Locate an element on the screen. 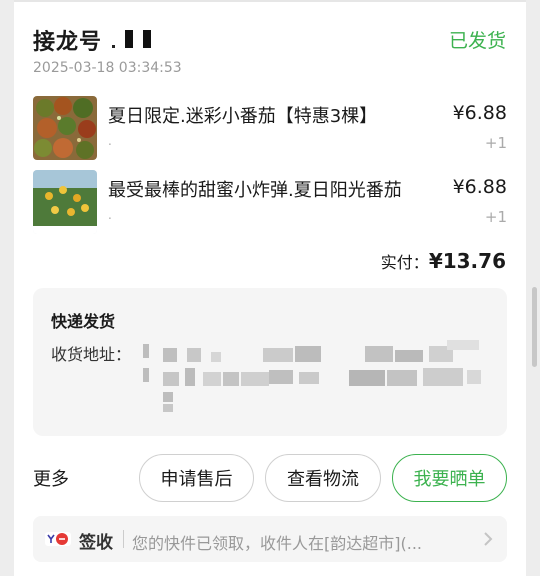 Image resolution: width=540 pixels, height=576 pixels. paid-label: 实付： is located at coordinates (404, 262).